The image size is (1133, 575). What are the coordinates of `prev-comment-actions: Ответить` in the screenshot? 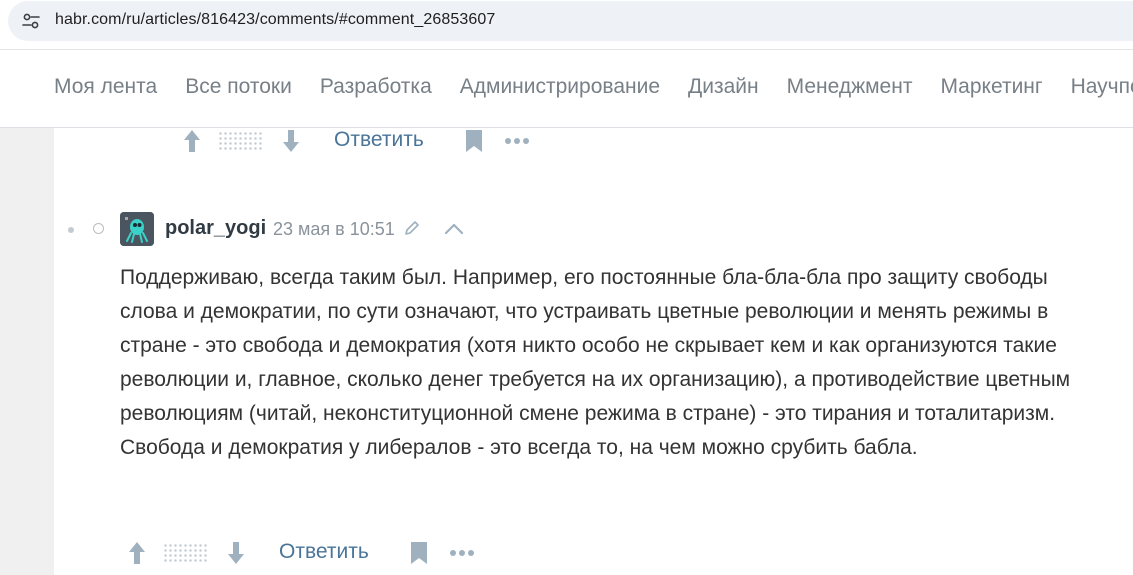 It's located at (280, 142).